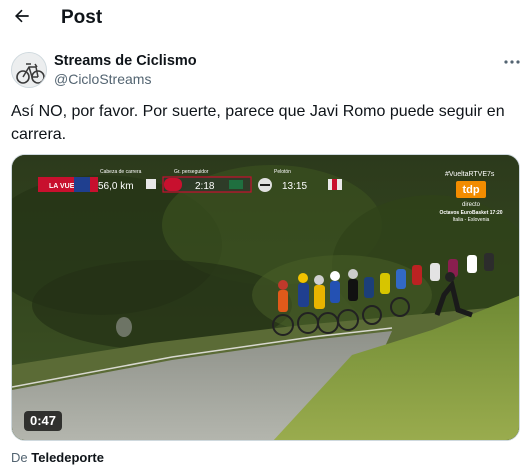 The image size is (529, 468). What do you see at coordinates (282, 172) in the screenshot?
I see `label-peloton: Pelotón` at bounding box center [282, 172].